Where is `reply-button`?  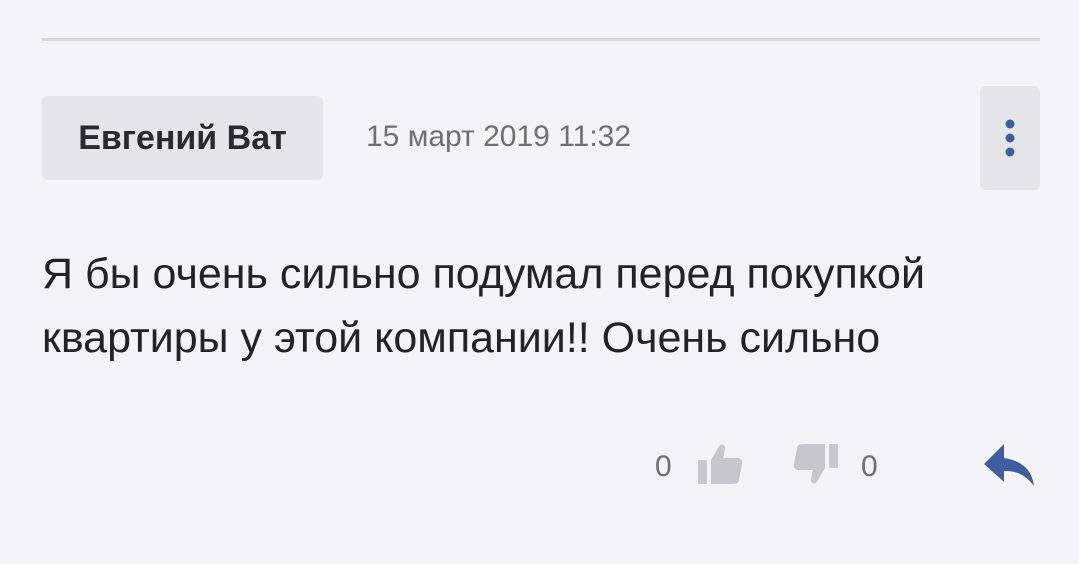
reply-button is located at coordinates (1009, 465).